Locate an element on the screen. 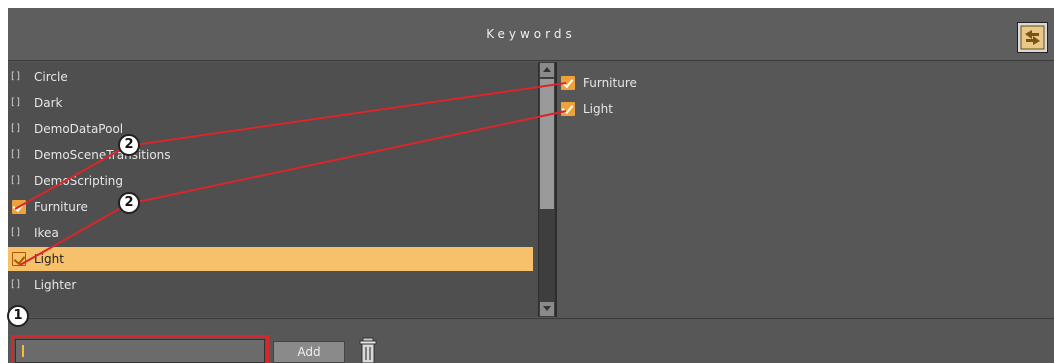 Image resolution: width=1054 pixels, height=363 pixels. keywords-header: Keywords is located at coordinates (531, 34).